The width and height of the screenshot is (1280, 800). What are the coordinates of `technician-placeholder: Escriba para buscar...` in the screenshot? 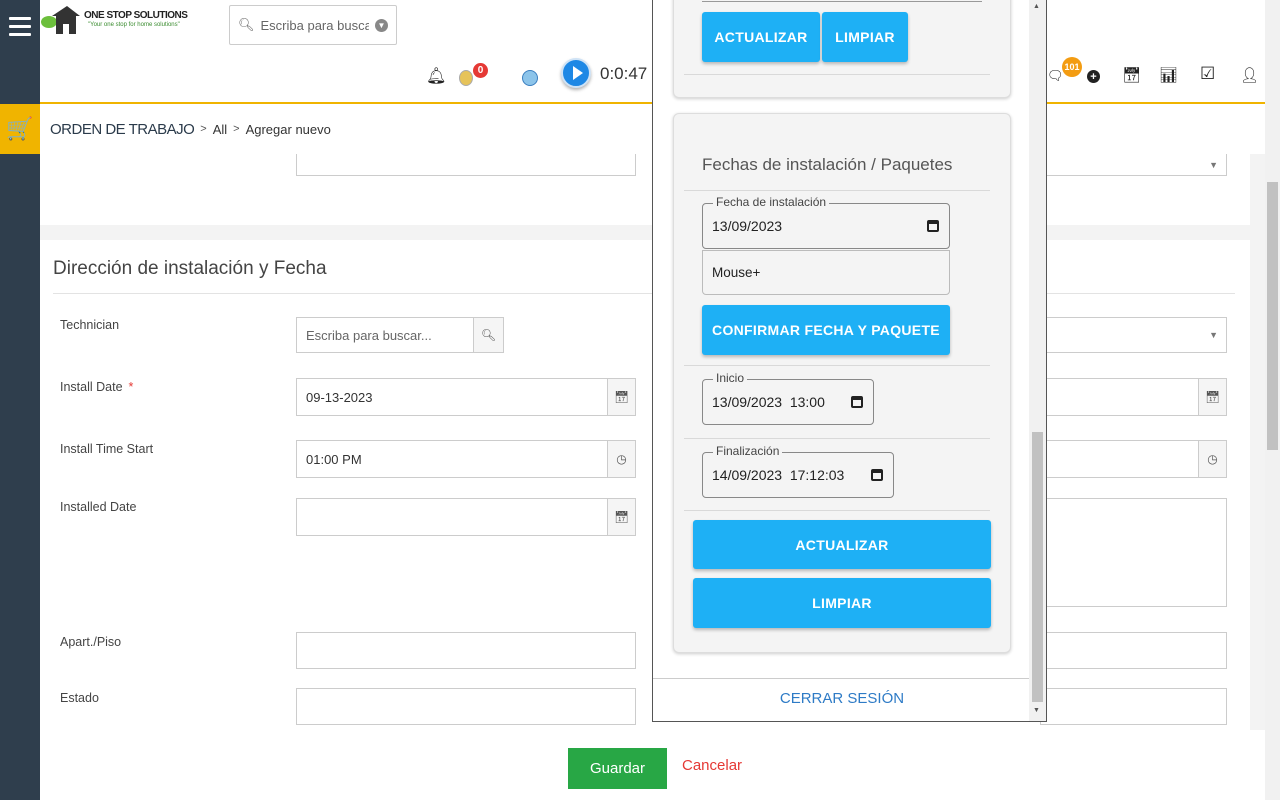 It's located at (369, 335).